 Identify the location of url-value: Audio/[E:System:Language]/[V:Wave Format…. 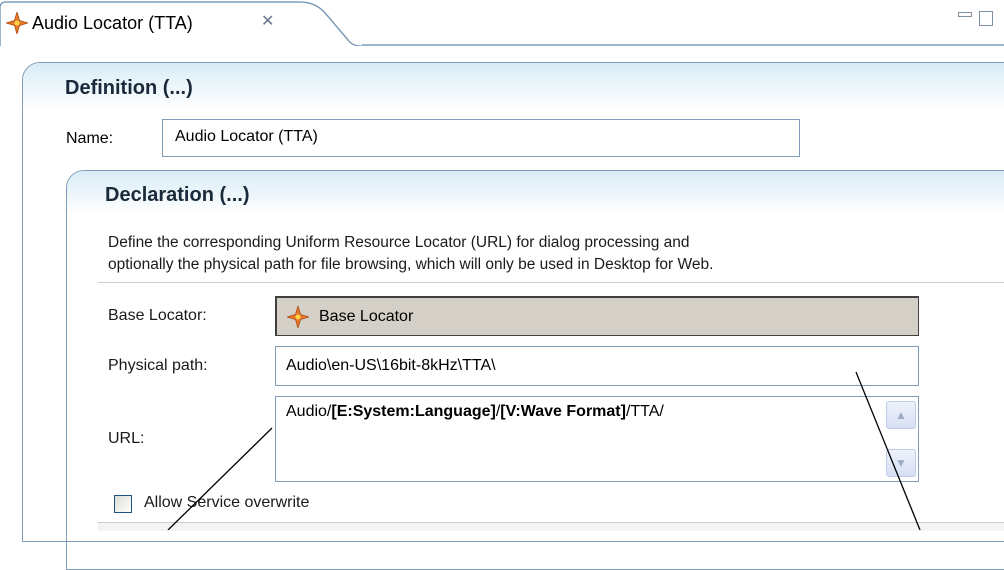
(475, 411).